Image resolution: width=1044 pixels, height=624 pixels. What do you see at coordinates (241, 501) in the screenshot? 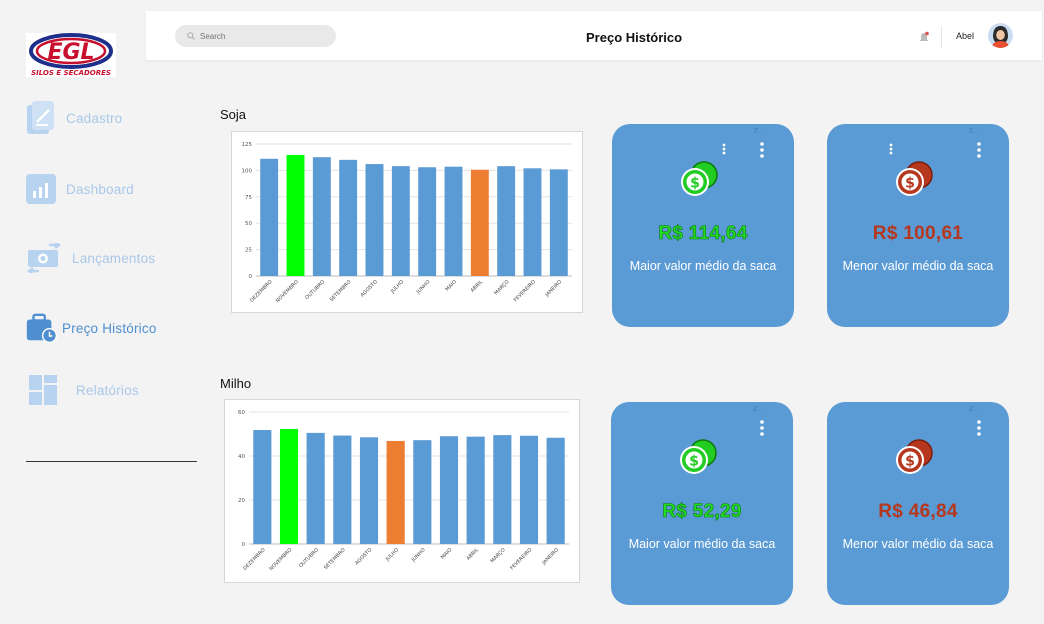
I see `y-tick-label: 20` at bounding box center [241, 501].